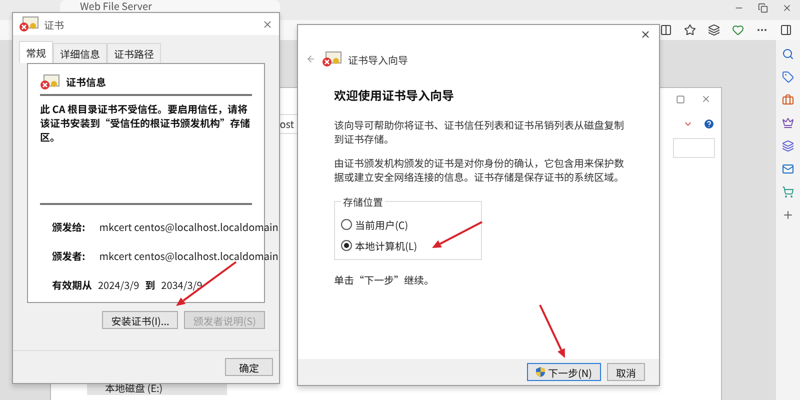 The height and width of the screenshot is (400, 800). Describe the element at coordinates (86, 82) in the screenshot. I see `info-heading: 证书信息` at that location.